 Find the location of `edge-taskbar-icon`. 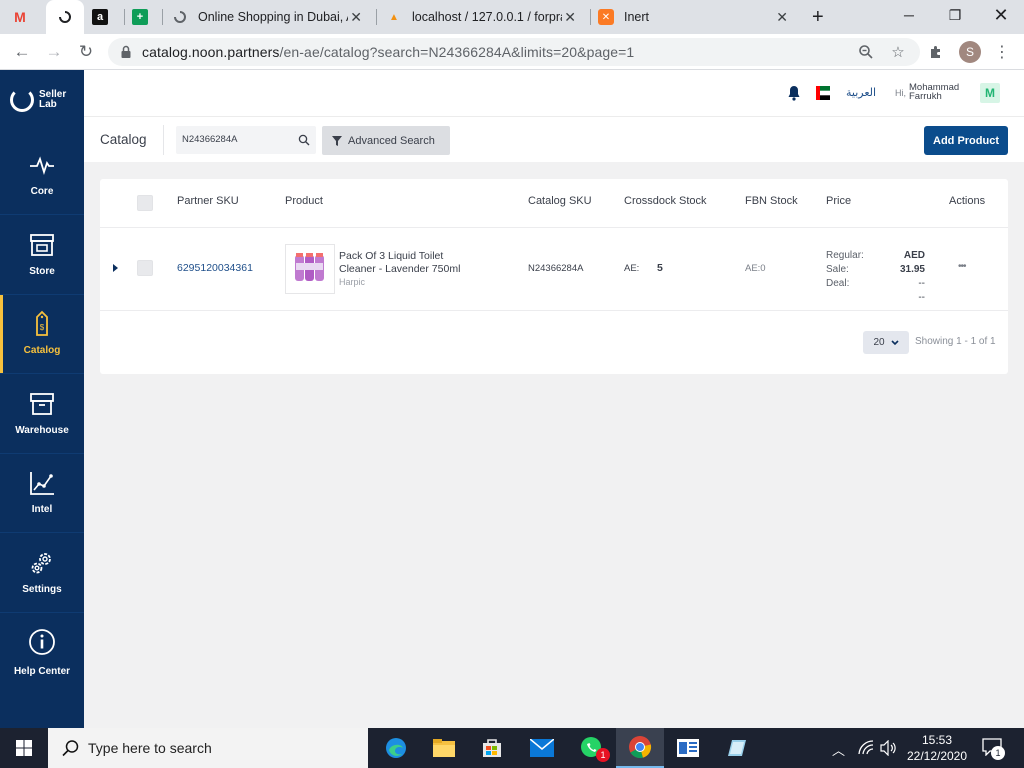

edge-taskbar-icon is located at coordinates (396, 748).